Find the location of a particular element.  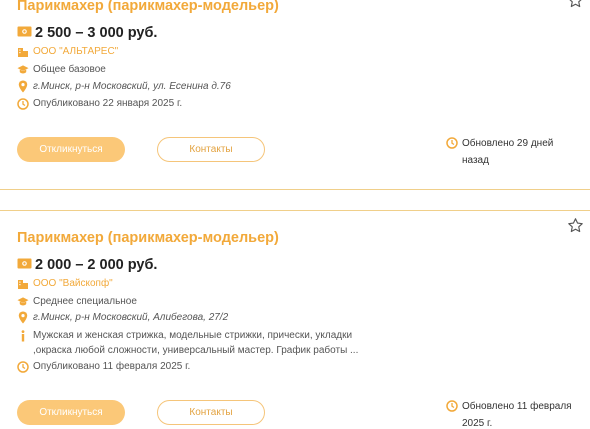

updated-text: Обновлено 29 дней назад is located at coordinates (508, 152).